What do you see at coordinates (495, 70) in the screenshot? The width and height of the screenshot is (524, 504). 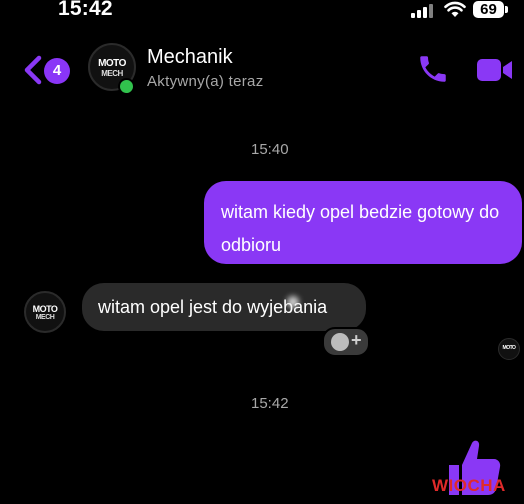 I see `video-camera-icon` at bounding box center [495, 70].